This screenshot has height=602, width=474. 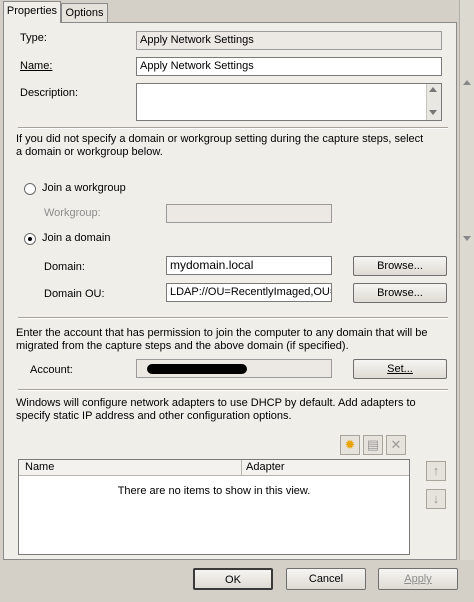 I want to click on name-label: Name:, so click(x=36, y=66).